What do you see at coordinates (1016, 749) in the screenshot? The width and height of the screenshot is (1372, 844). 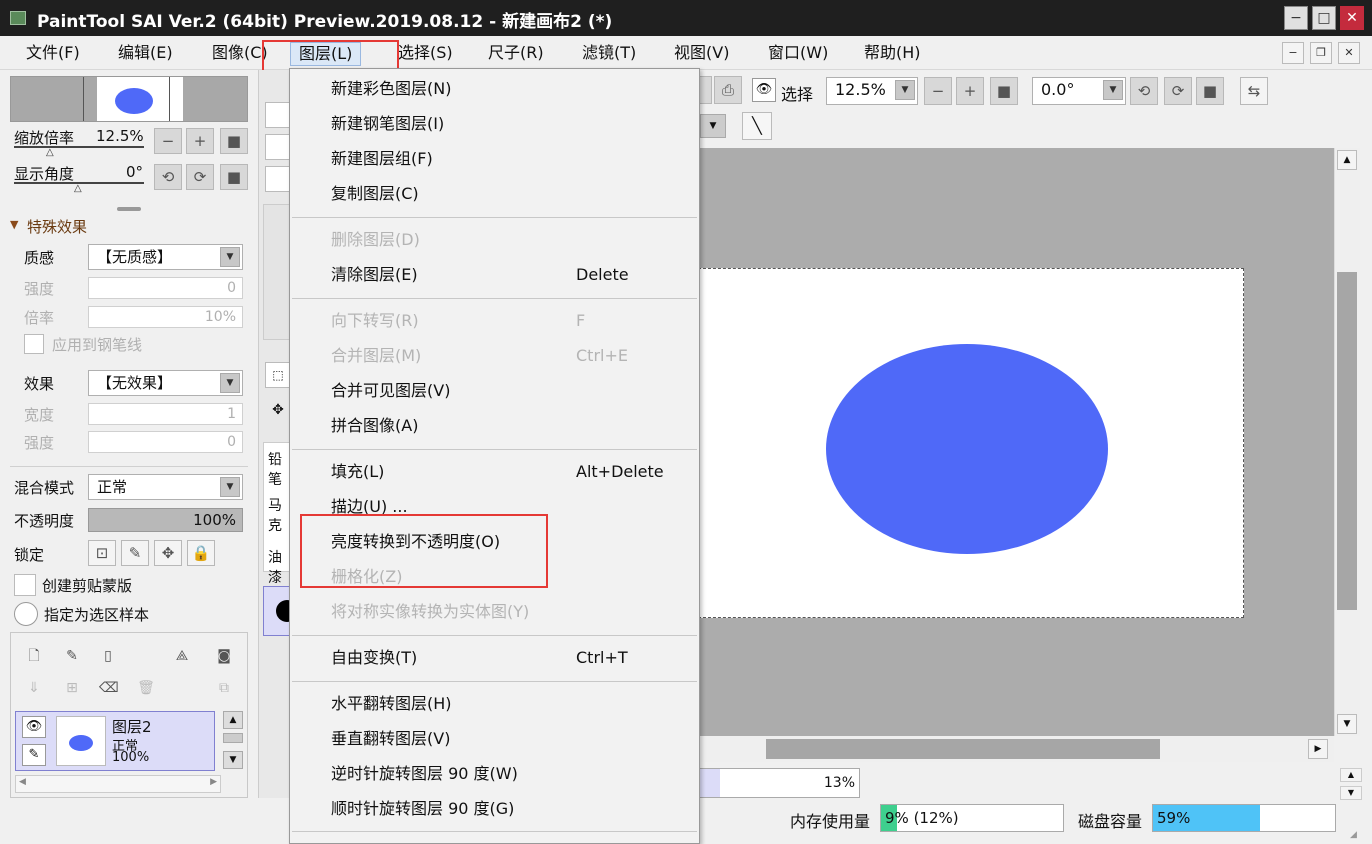 I see `canvas-hscroll: ▶` at bounding box center [1016, 749].